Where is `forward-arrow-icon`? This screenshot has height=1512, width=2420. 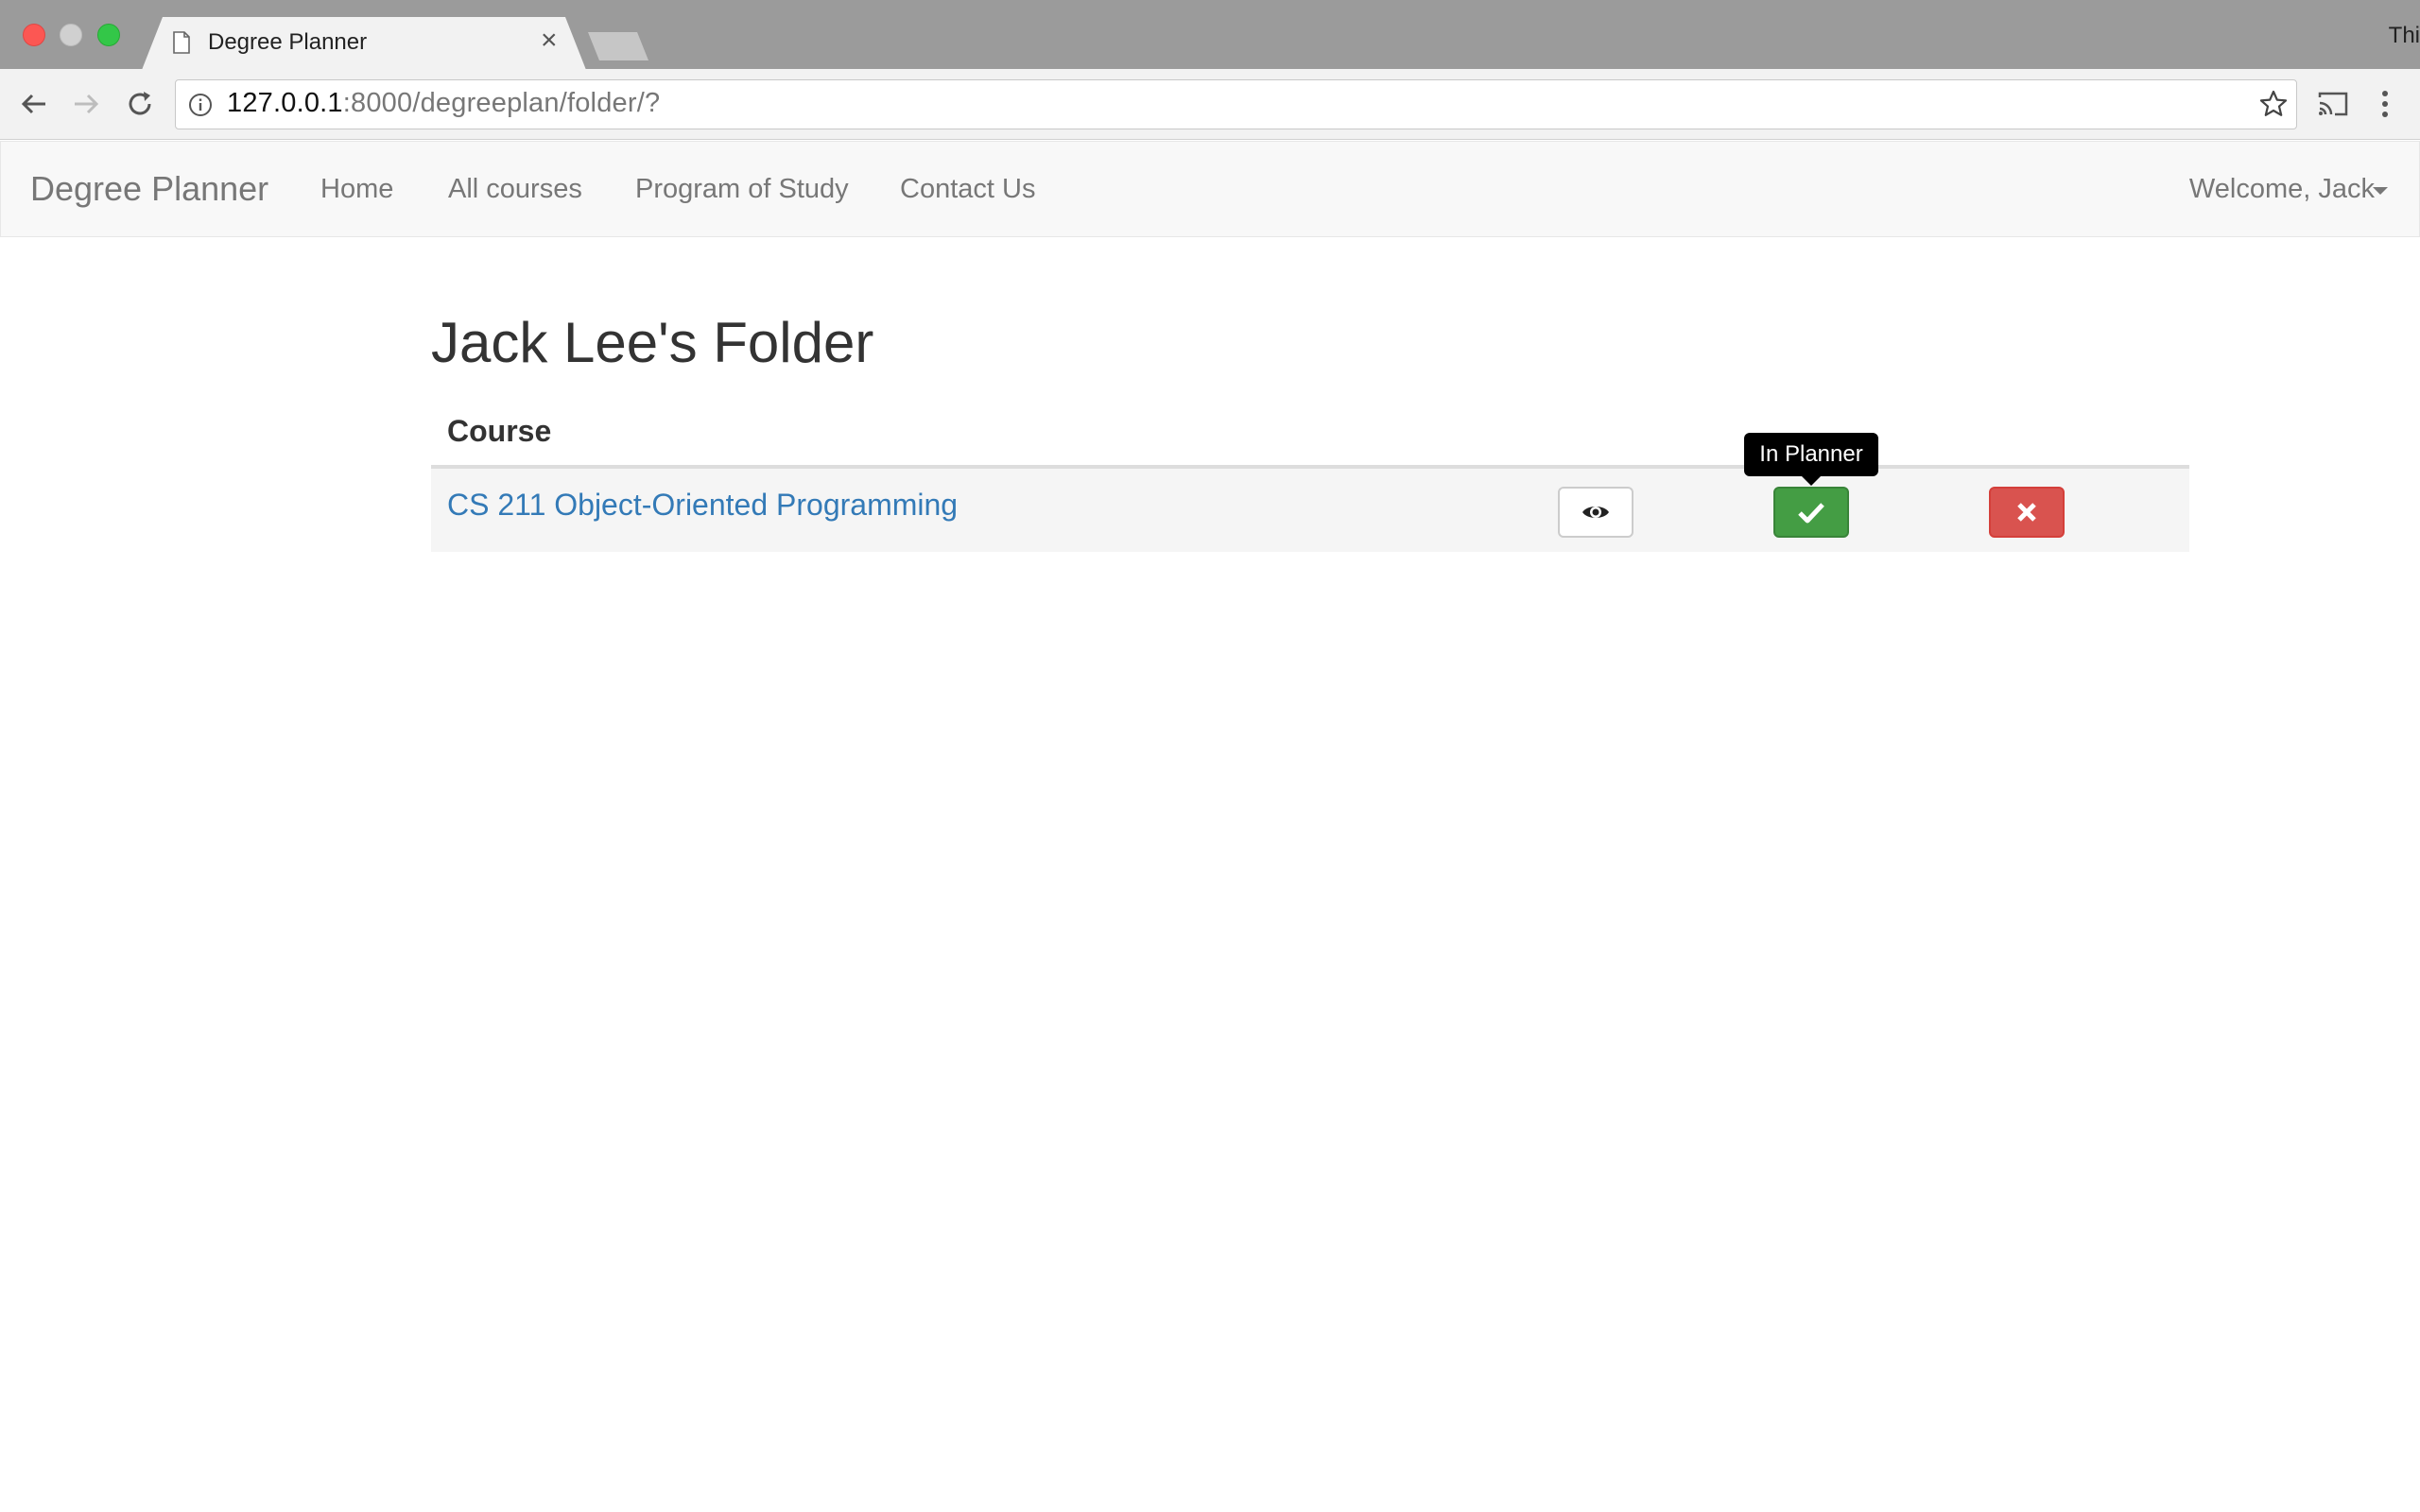
forward-arrow-icon is located at coordinates (86, 104).